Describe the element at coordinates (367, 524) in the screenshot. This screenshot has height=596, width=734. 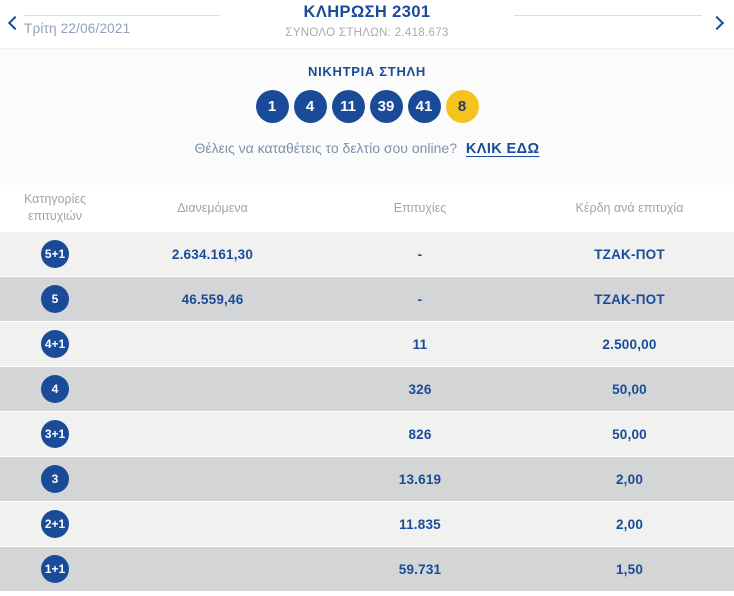
I see `table-row: 2+1 11.835 2,00` at that location.